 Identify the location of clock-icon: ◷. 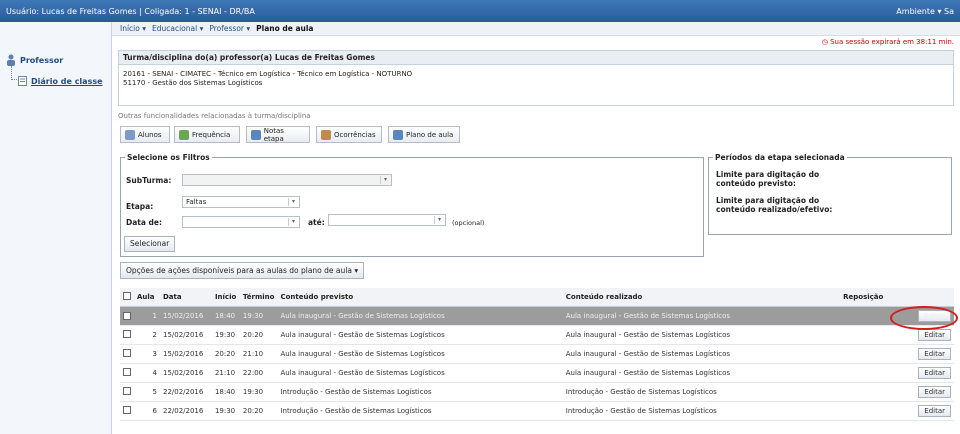
(824, 42).